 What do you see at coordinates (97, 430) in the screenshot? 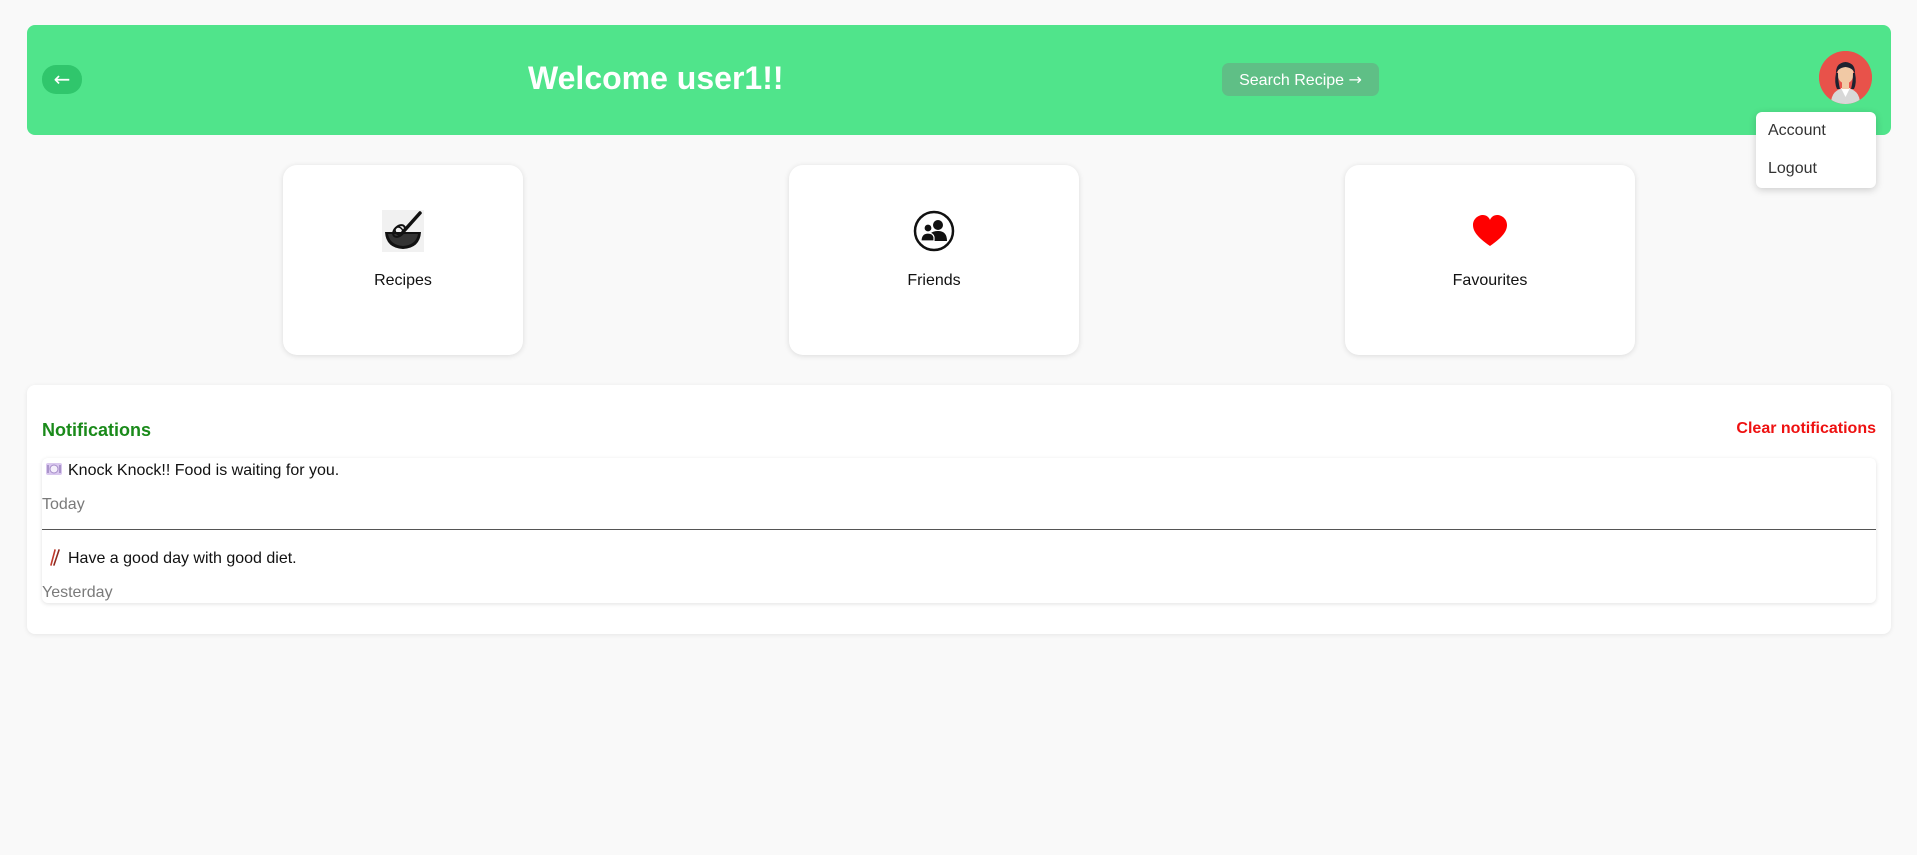
I see `notifications-title: Notifications` at bounding box center [97, 430].